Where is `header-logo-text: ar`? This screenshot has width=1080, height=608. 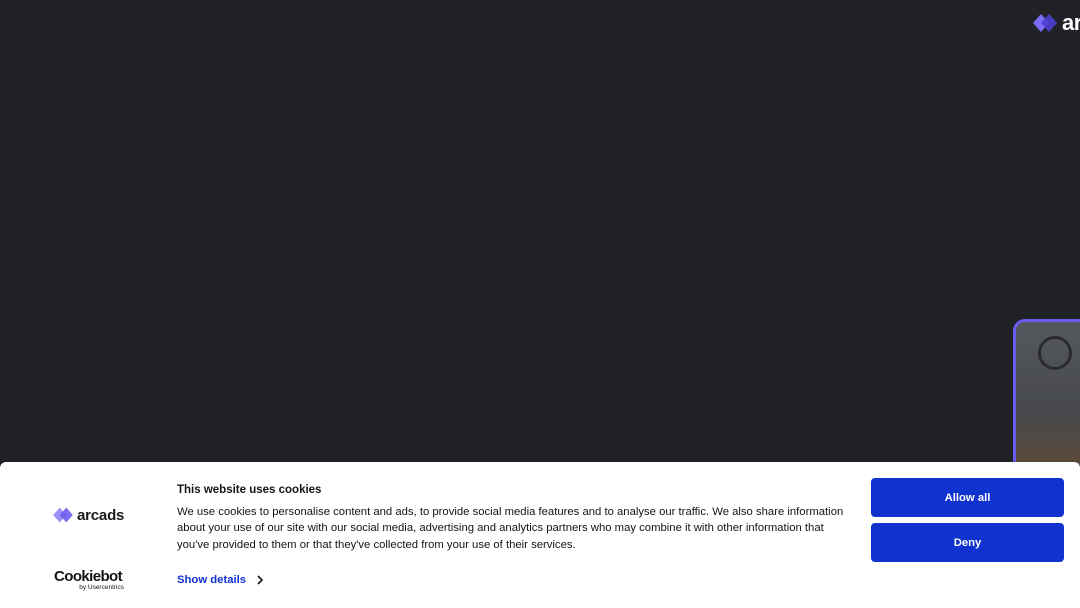
header-logo-text: ar is located at coordinates (1071, 22).